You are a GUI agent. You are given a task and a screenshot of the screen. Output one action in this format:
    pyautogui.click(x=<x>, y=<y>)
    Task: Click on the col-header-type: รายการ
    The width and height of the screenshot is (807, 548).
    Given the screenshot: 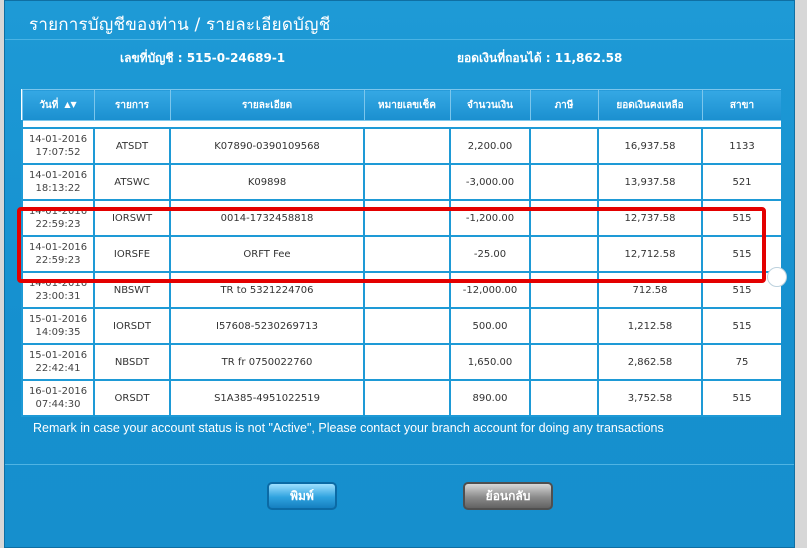 What is the action you would take?
    pyautogui.click(x=132, y=105)
    